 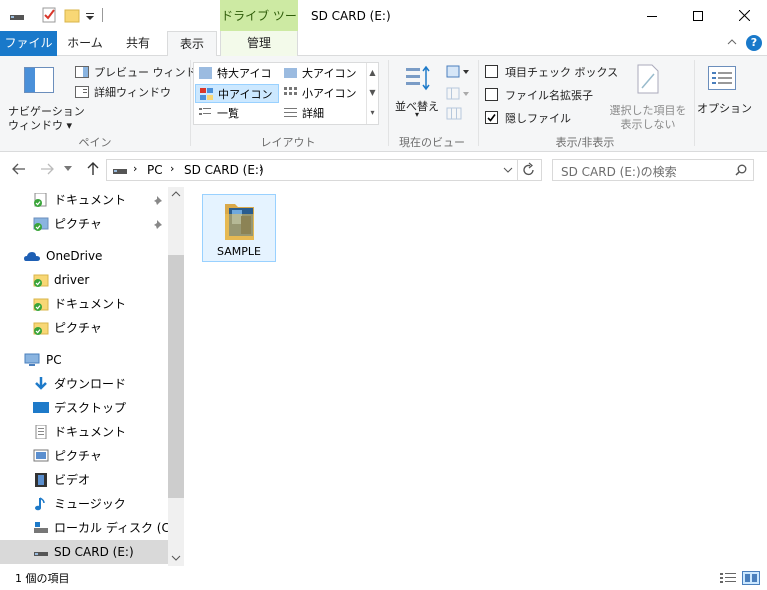 I want to click on large-icons-icon, so click(x=290, y=73).